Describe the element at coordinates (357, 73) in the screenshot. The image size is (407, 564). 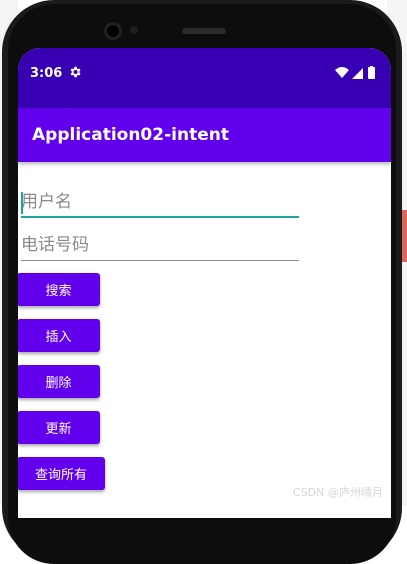
I see `cellular-signal-icon` at that location.